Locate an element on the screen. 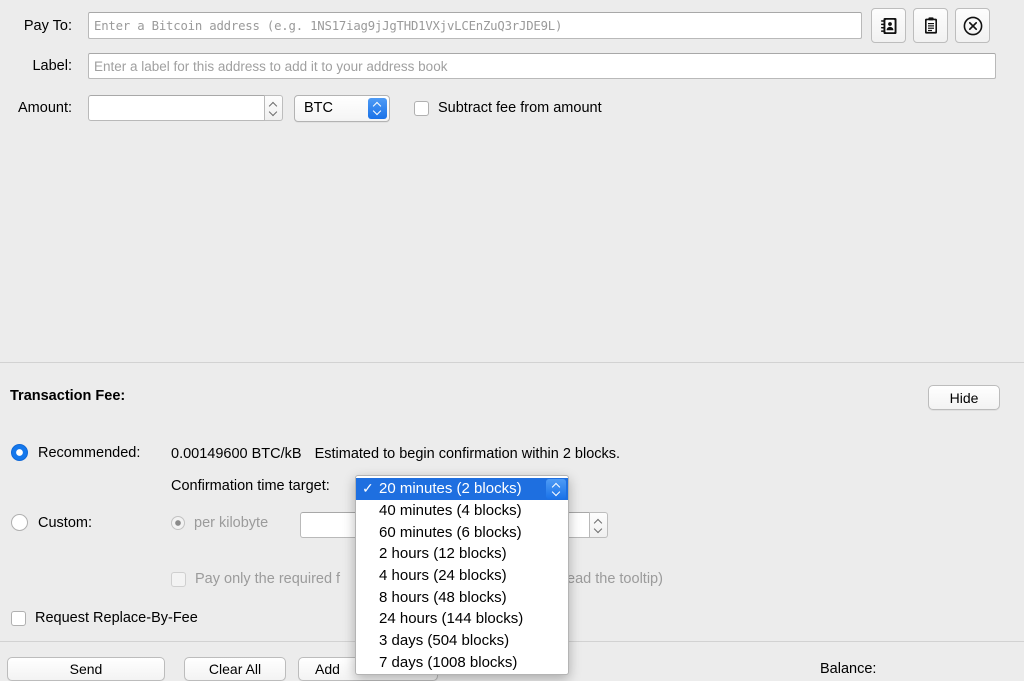  replace-by-fee-label: Request Replace-By-Fee is located at coordinates (116, 618).